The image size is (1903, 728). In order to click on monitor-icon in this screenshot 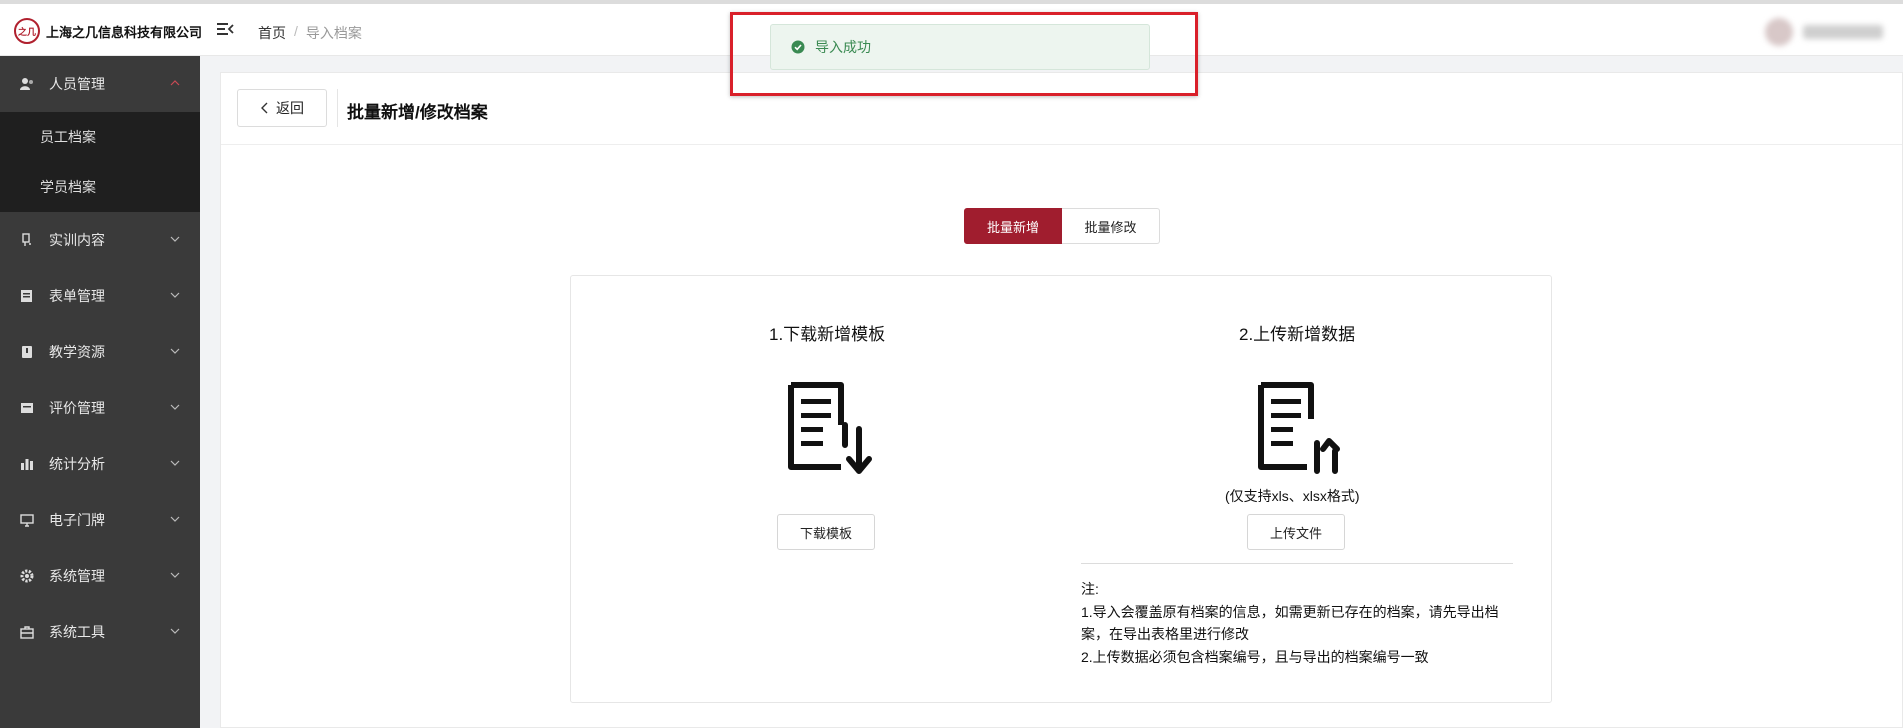, I will do `click(27, 520)`.